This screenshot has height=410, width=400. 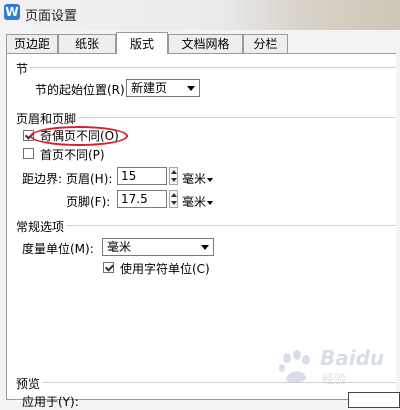 What do you see at coordinates (142, 43) in the screenshot?
I see `tab-layout: 版式` at bounding box center [142, 43].